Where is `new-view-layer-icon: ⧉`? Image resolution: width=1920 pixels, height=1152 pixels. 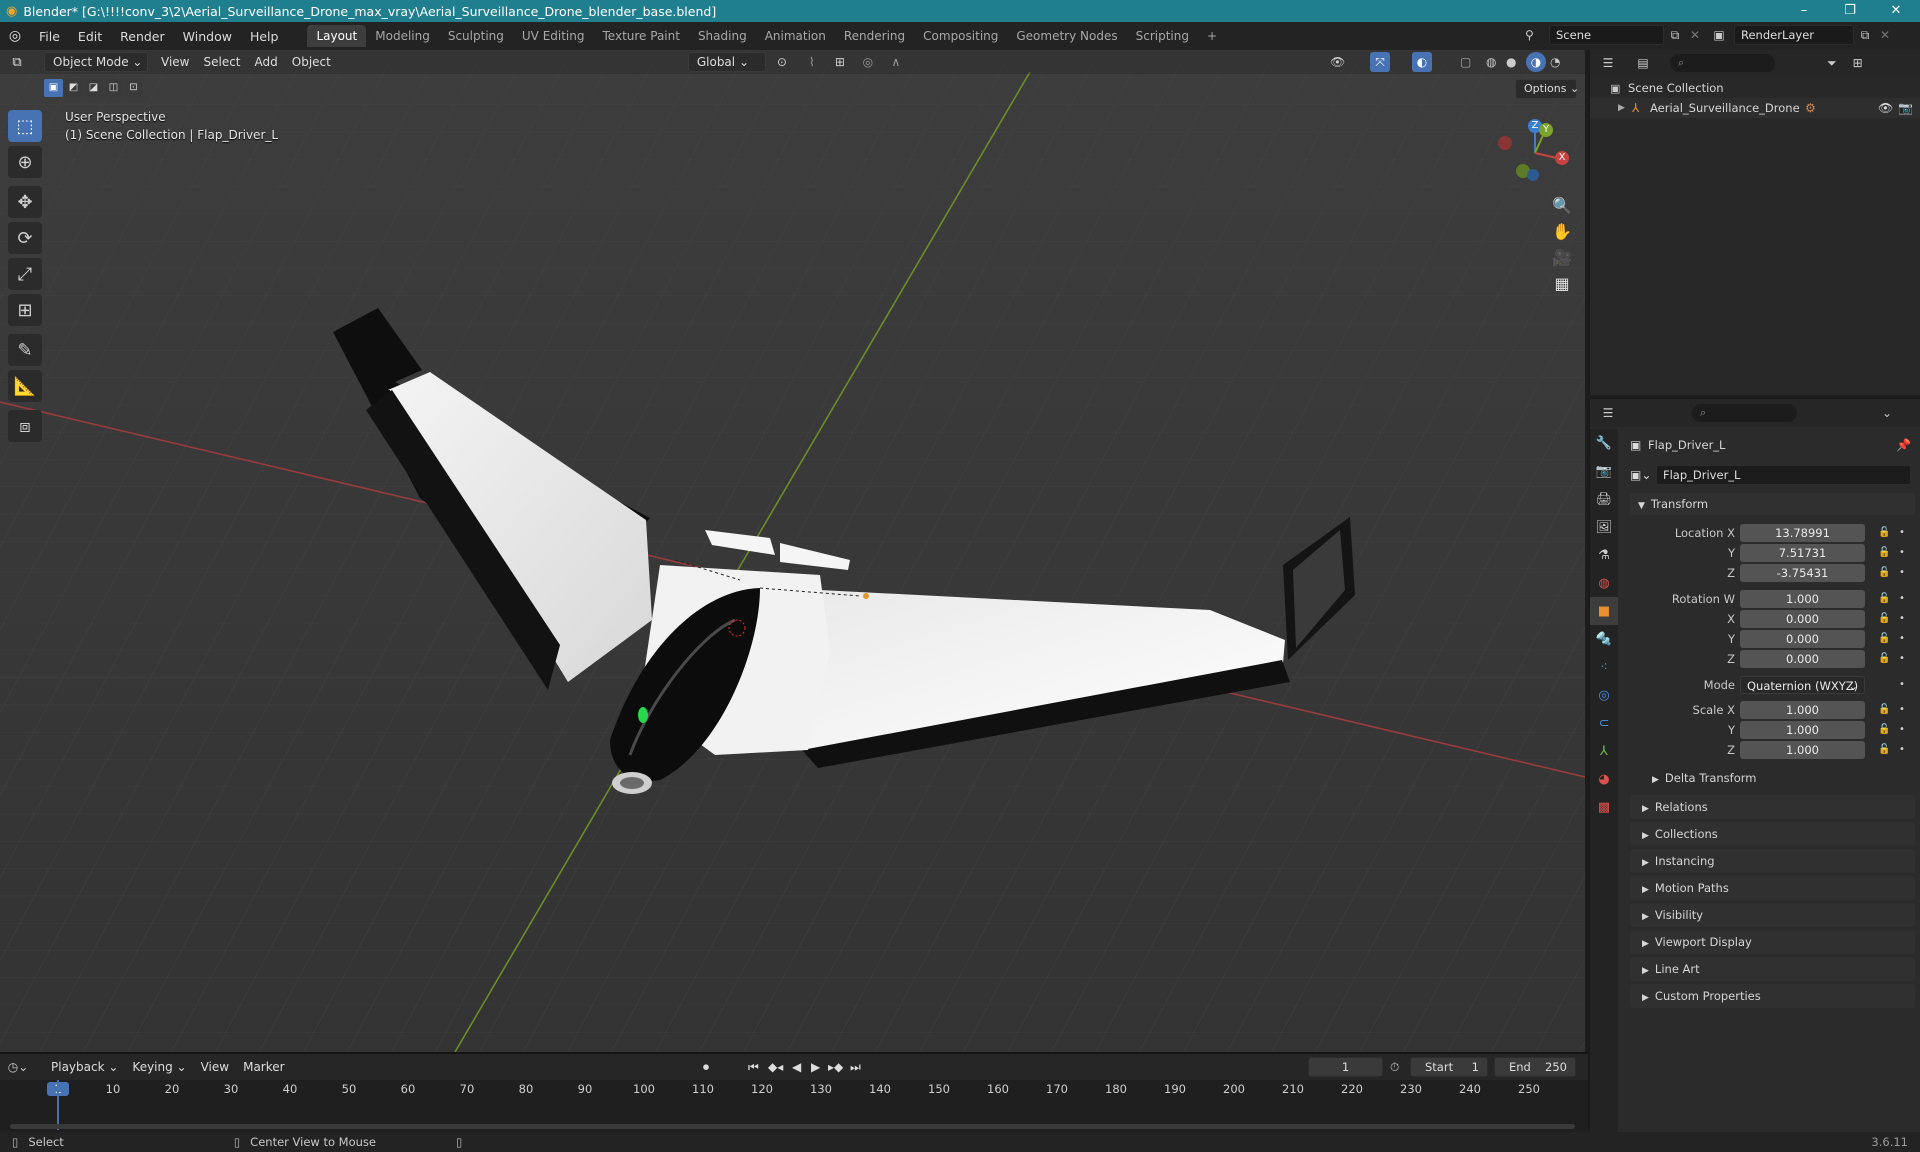 new-view-layer-icon: ⧉ is located at coordinates (1865, 35).